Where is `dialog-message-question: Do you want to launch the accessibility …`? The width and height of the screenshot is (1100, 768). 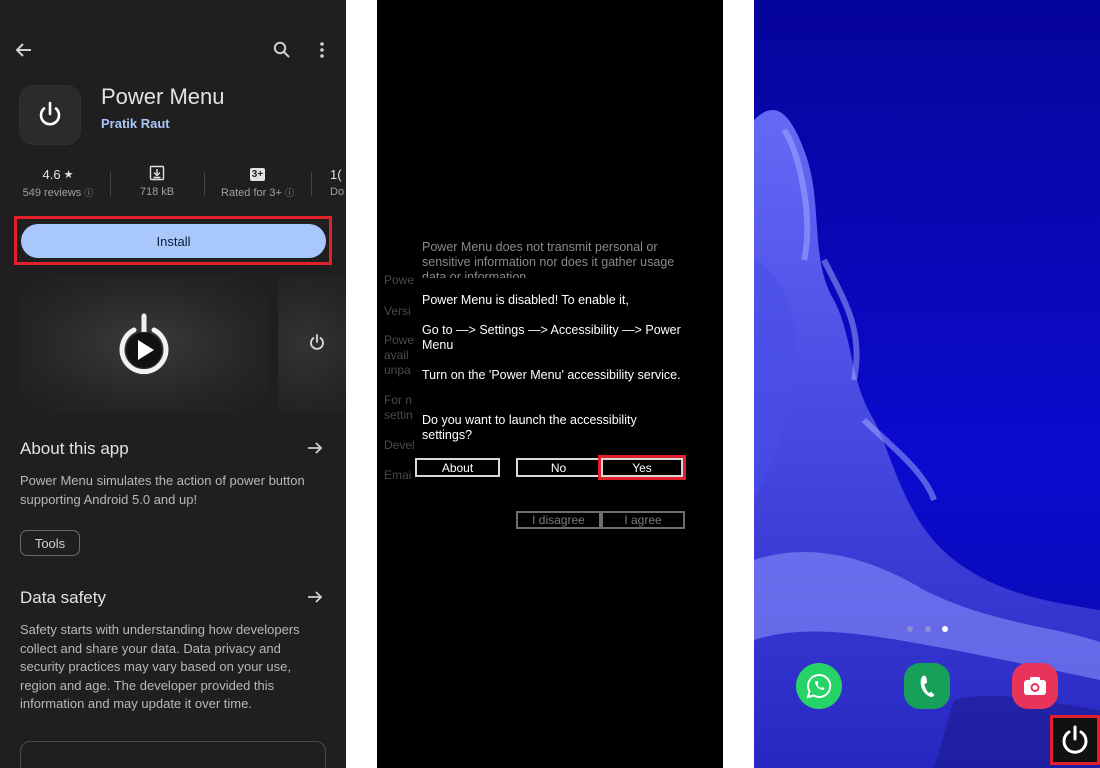
dialog-message-question: Do you want to launch the accessibility … is located at coordinates (529, 427).